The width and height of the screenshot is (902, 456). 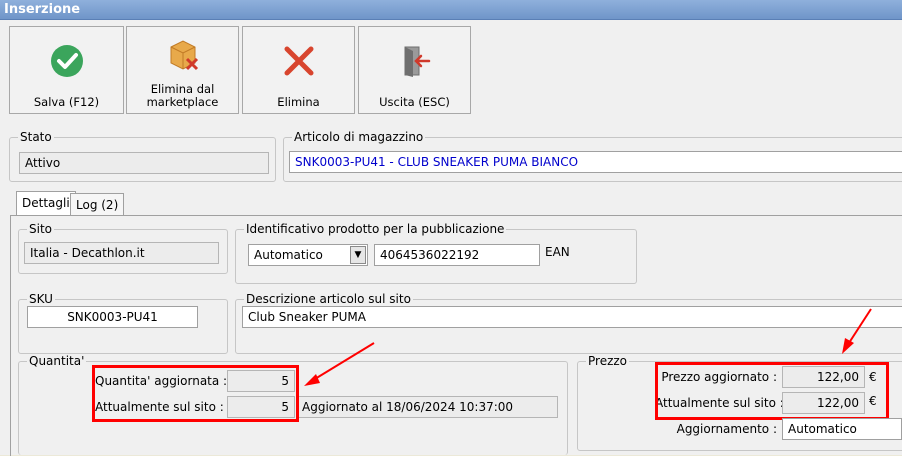 I want to click on box-delete-icon, so click(x=184, y=55).